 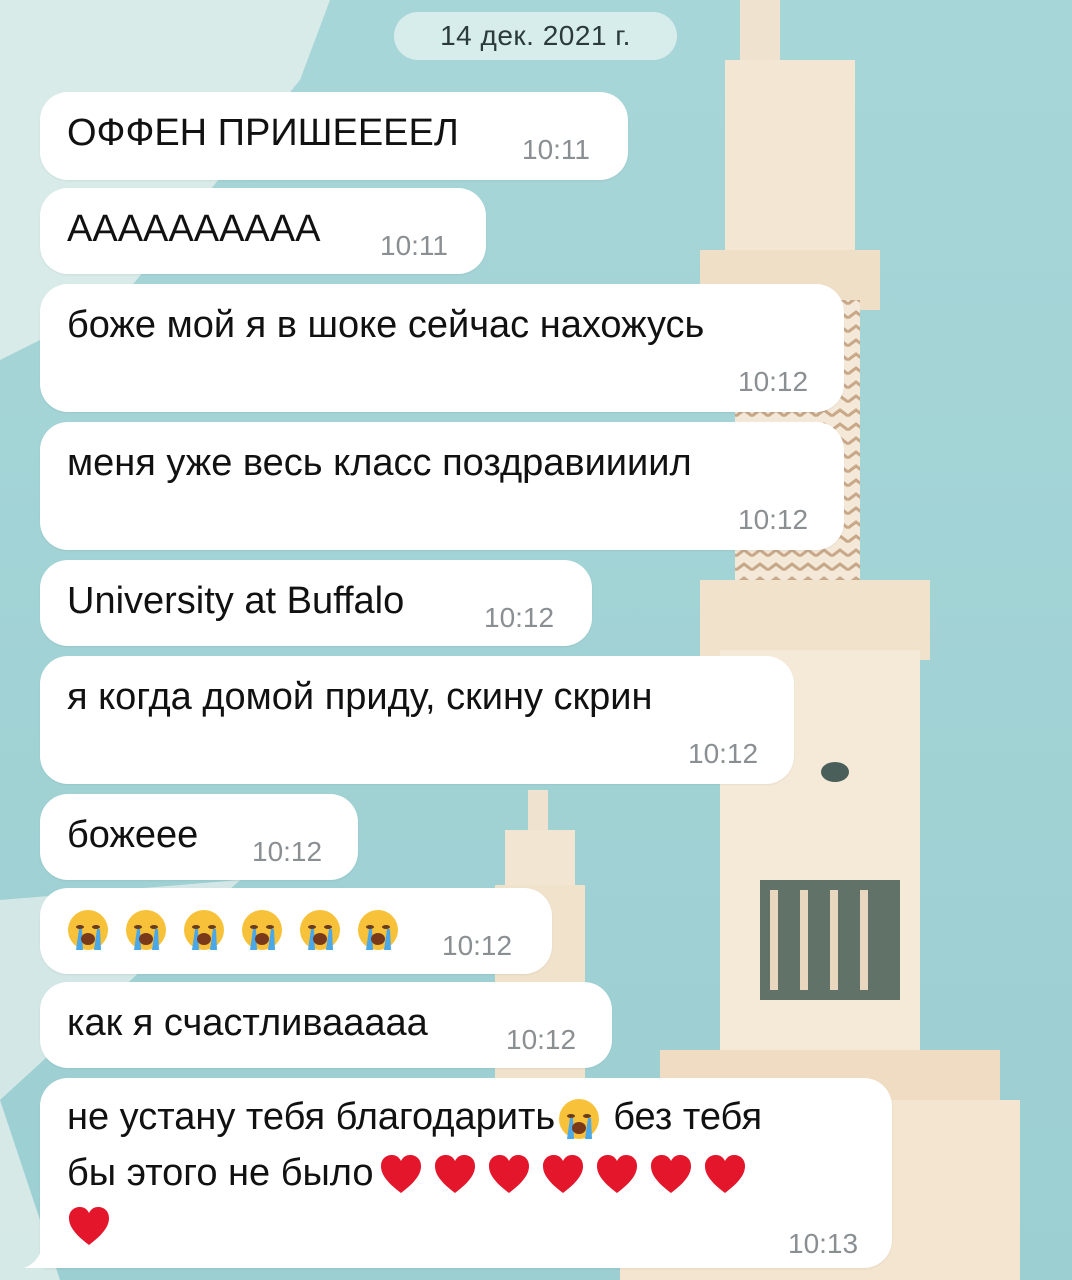 What do you see at coordinates (535, 36) in the screenshot?
I see `date-separator: 14 дек. 2021 г.` at bounding box center [535, 36].